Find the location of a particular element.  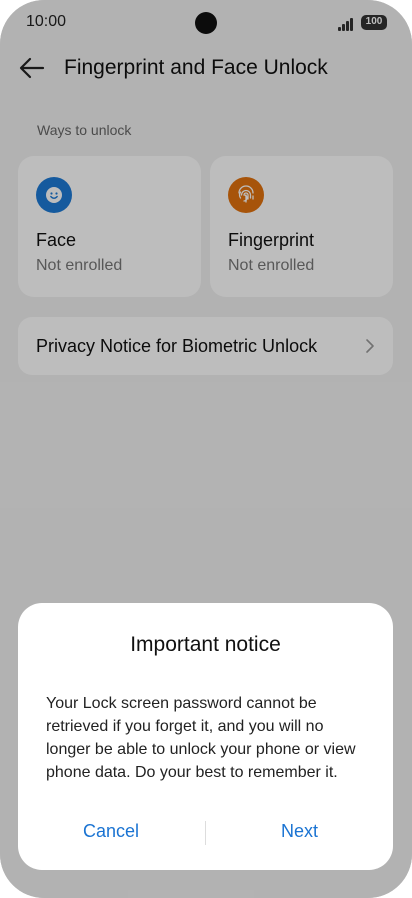

cancel-button: Cancel is located at coordinates (111, 831).